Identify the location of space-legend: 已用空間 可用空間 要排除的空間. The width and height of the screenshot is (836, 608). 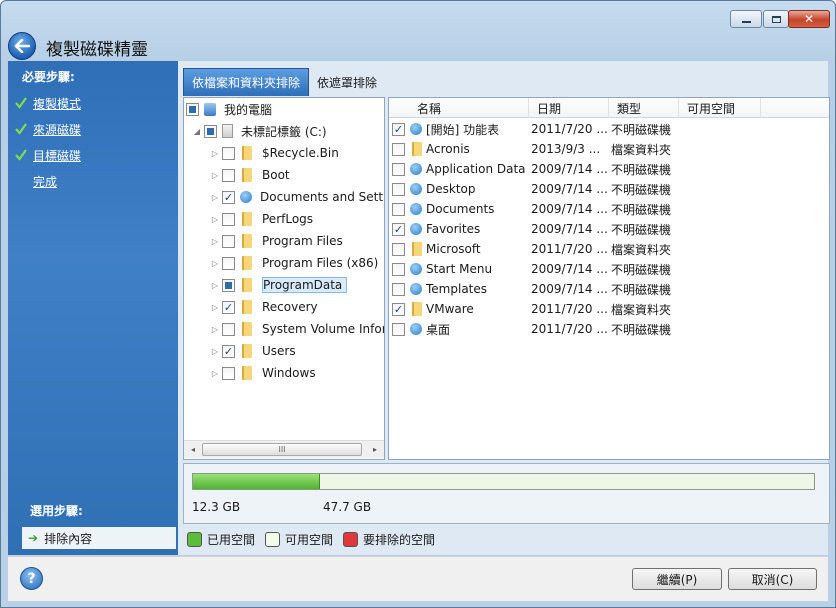
(316, 539).